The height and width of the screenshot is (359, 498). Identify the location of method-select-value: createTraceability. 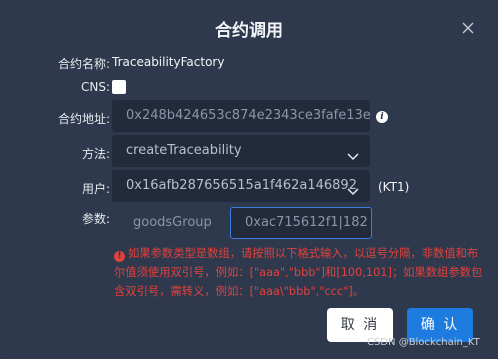
(184, 150).